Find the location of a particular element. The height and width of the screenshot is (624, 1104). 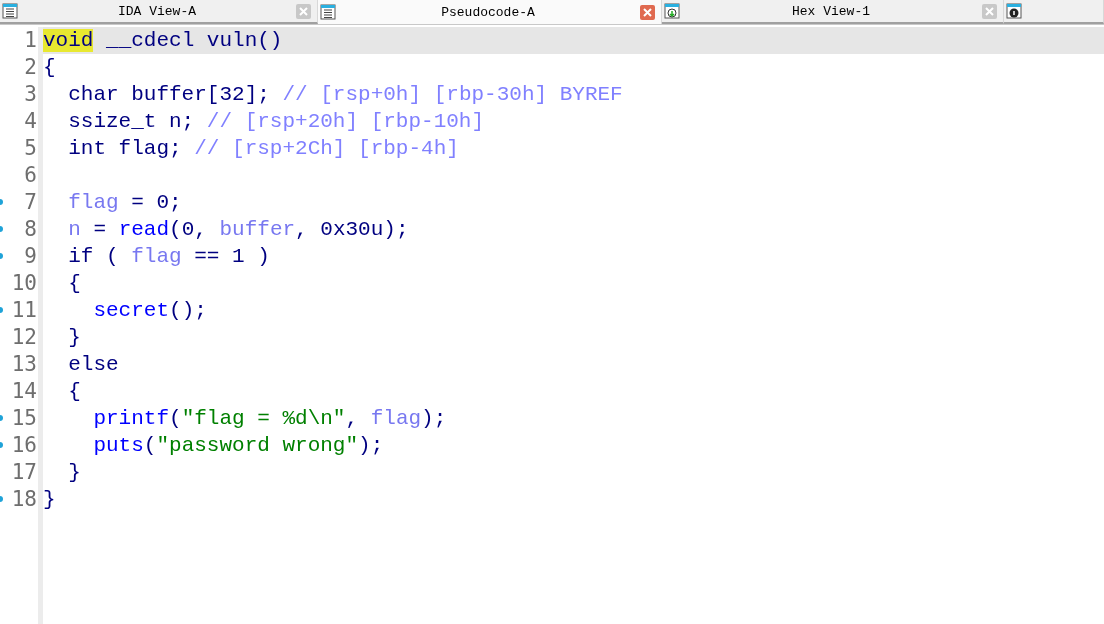

editor-tab: IDA View-A is located at coordinates (159, 12).